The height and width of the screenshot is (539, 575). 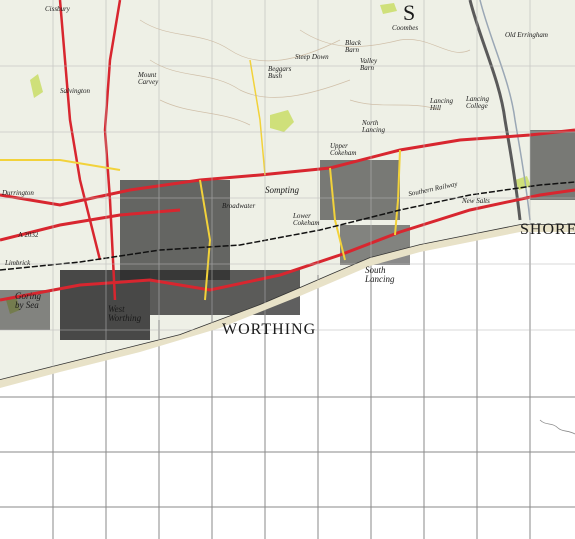 What do you see at coordinates (75, 91) in the screenshot?
I see `place-label-salvington: Salvington` at bounding box center [75, 91].